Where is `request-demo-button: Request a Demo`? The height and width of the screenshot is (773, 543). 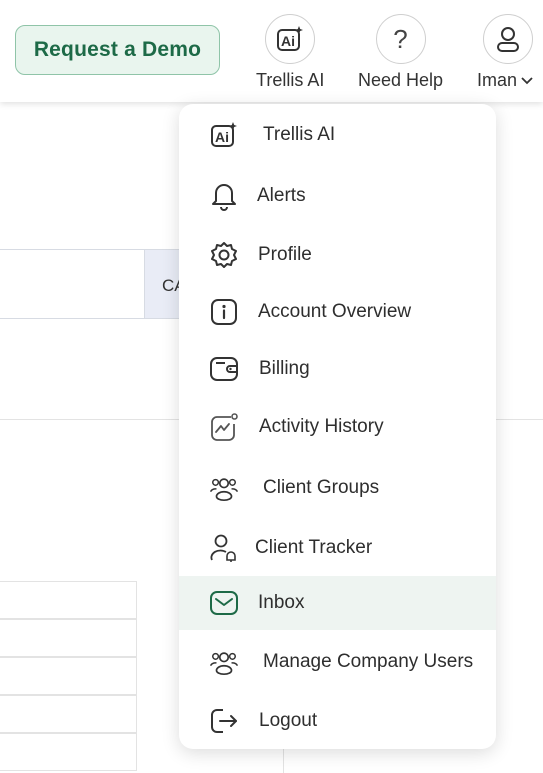
request-demo-button: Request a Demo is located at coordinates (117, 50).